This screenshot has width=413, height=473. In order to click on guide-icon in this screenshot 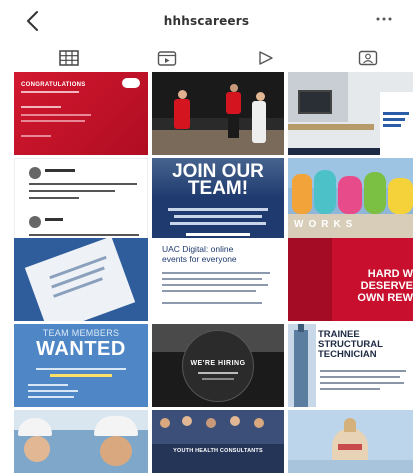, I will do `click(167, 58)`.